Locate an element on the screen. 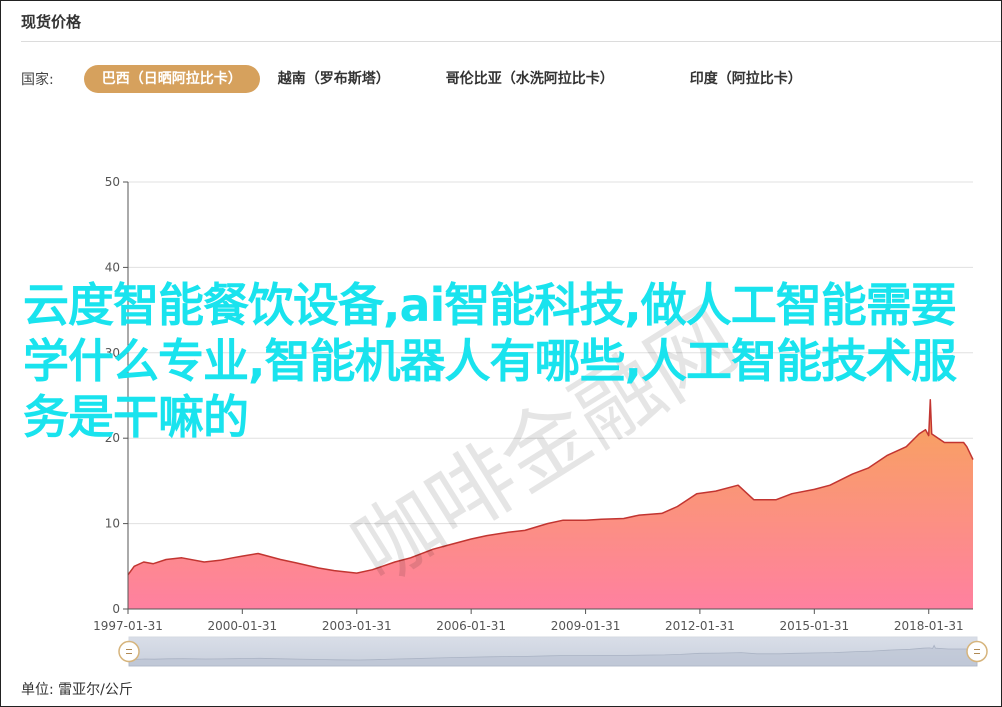  x-tick-label: 2012-01-31 is located at coordinates (700, 626).